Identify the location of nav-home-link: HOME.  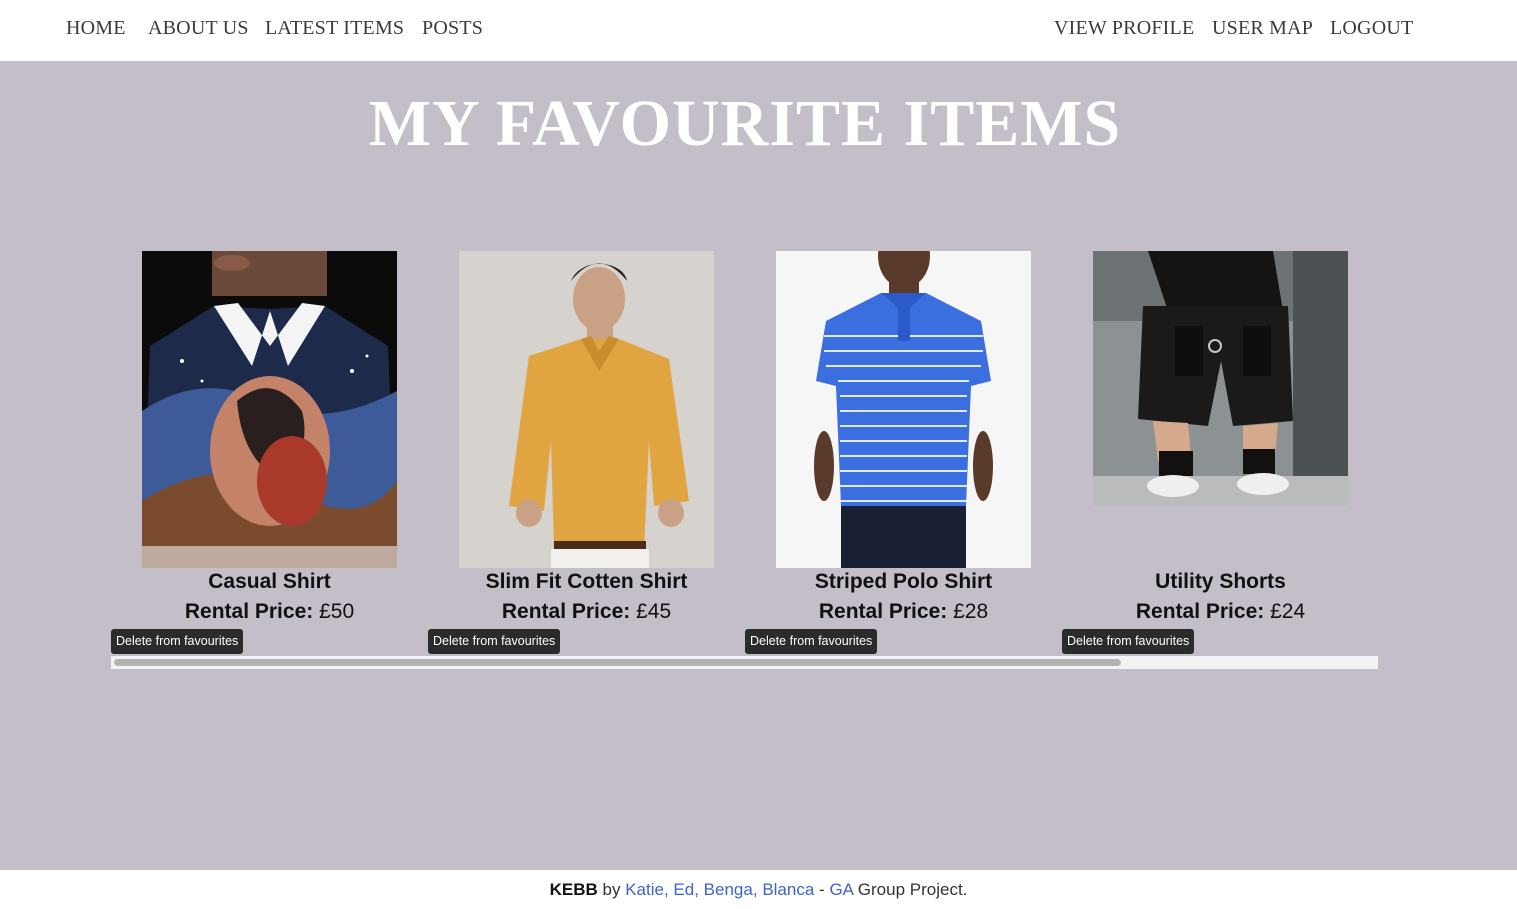
(96, 28).